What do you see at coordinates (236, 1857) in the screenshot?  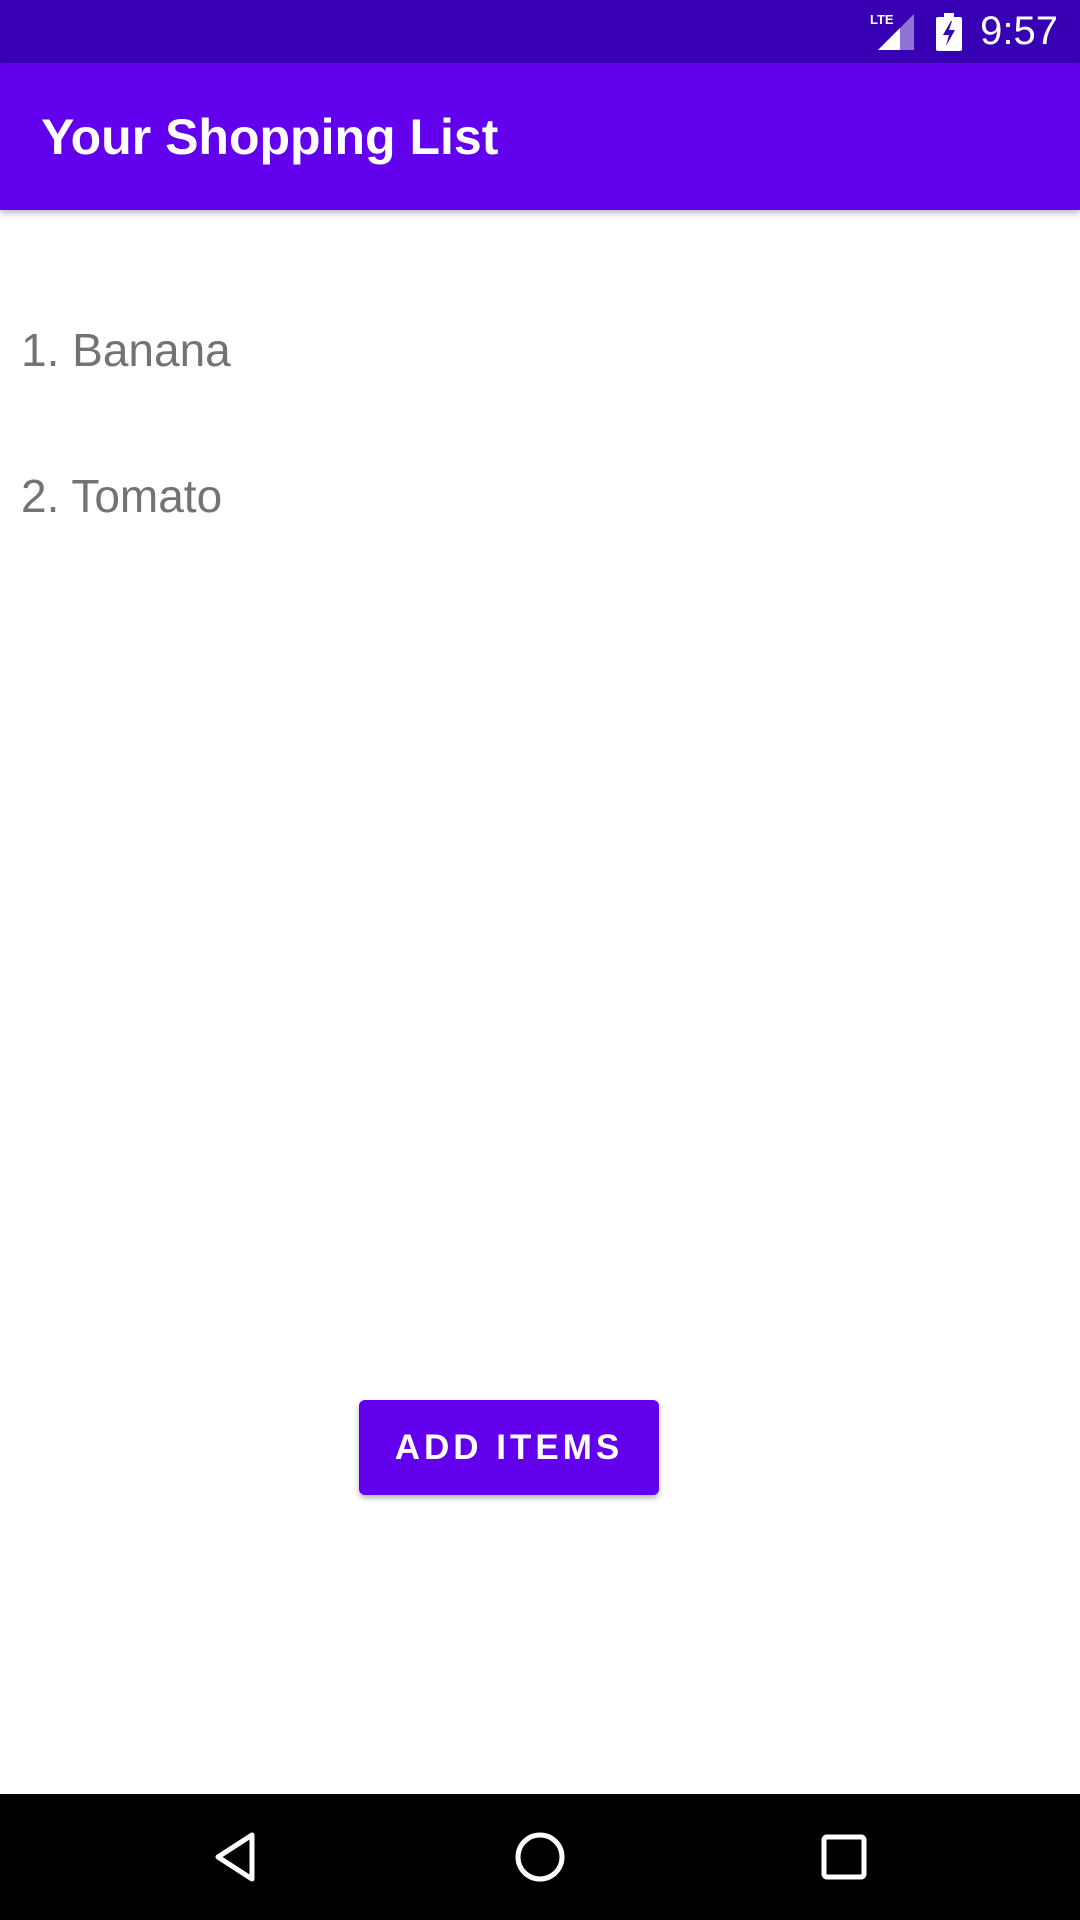 I see `back-icon` at bounding box center [236, 1857].